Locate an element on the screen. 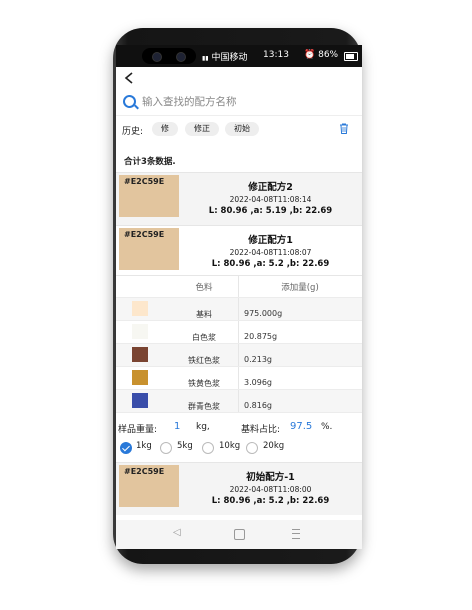 The height and width of the screenshot is (610, 472). ingredient-name: 群青色浆 is located at coordinates (204, 406).